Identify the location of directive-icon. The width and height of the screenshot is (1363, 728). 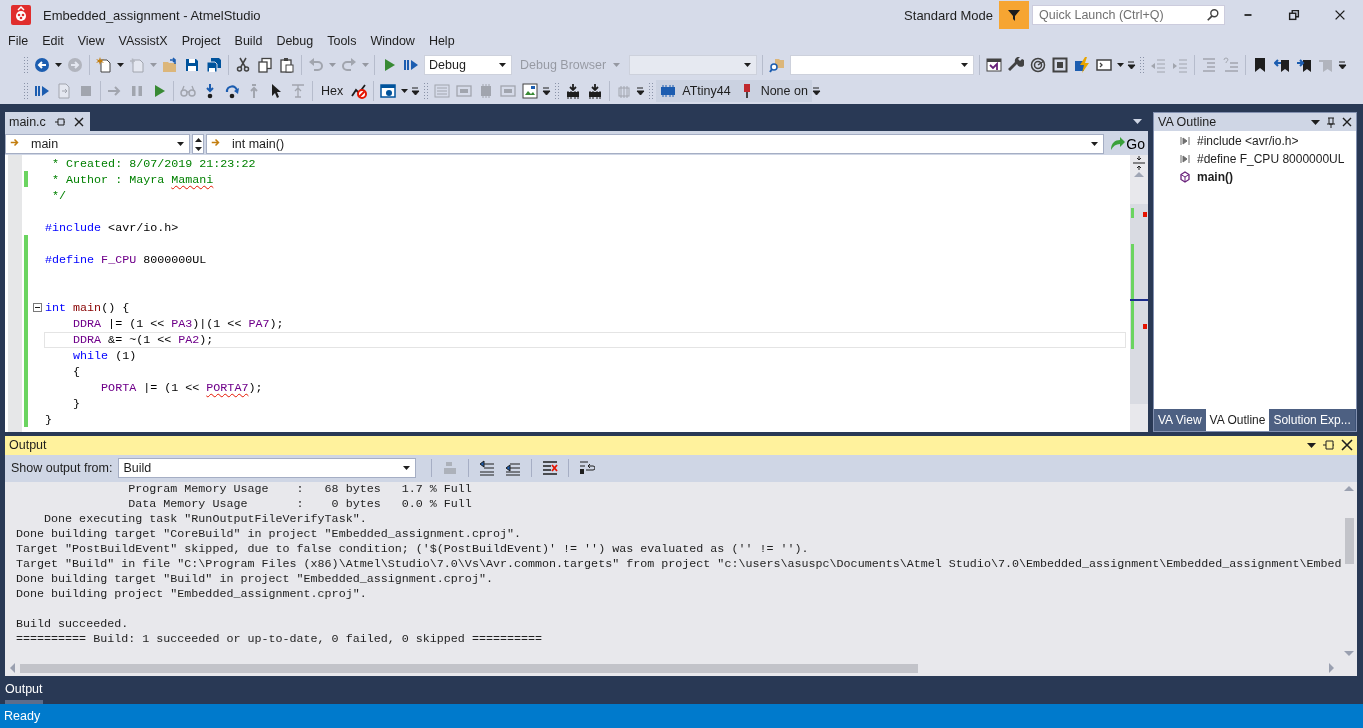
(1185, 141).